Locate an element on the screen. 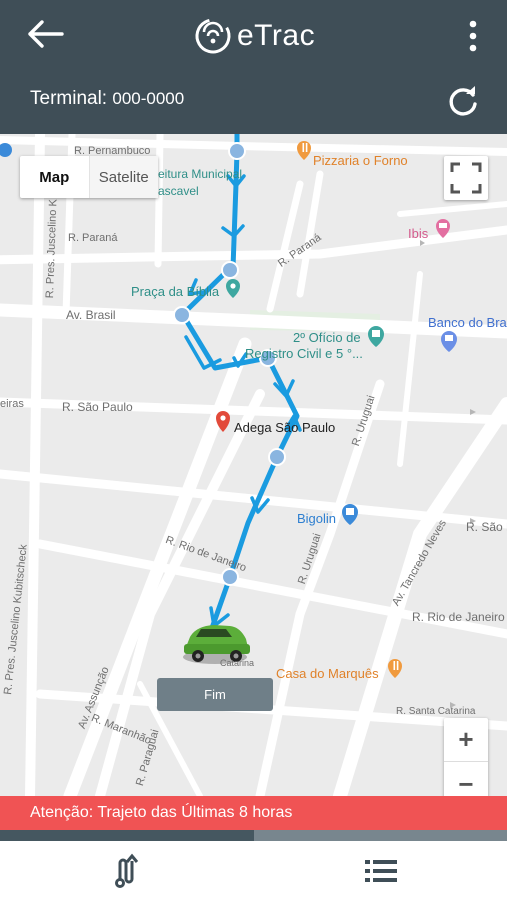  poi-label-adega-sao-paulo: Adega São Paulo is located at coordinates (284, 427).